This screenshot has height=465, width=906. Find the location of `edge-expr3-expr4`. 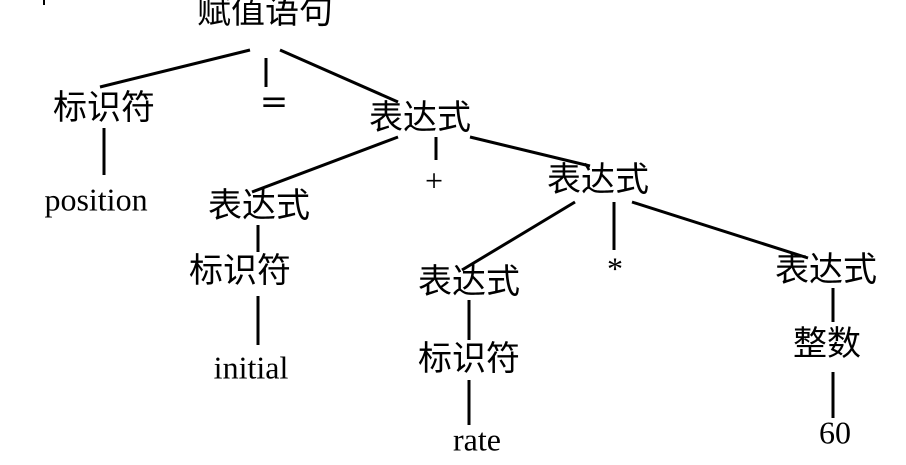

edge-expr3-expr4 is located at coordinates (518, 236).